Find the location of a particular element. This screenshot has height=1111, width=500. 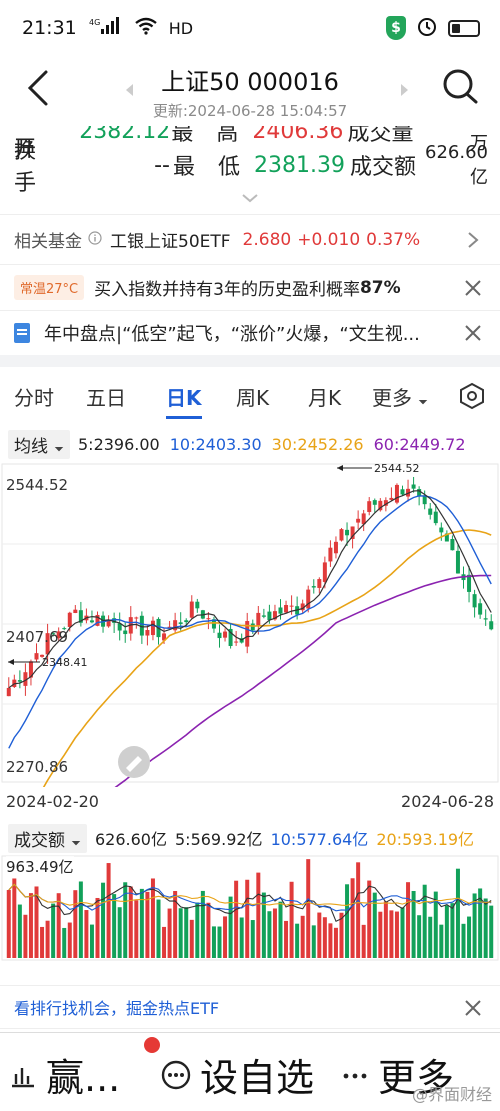

status-left: 21:31 4G HD is located at coordinates (107, 28).